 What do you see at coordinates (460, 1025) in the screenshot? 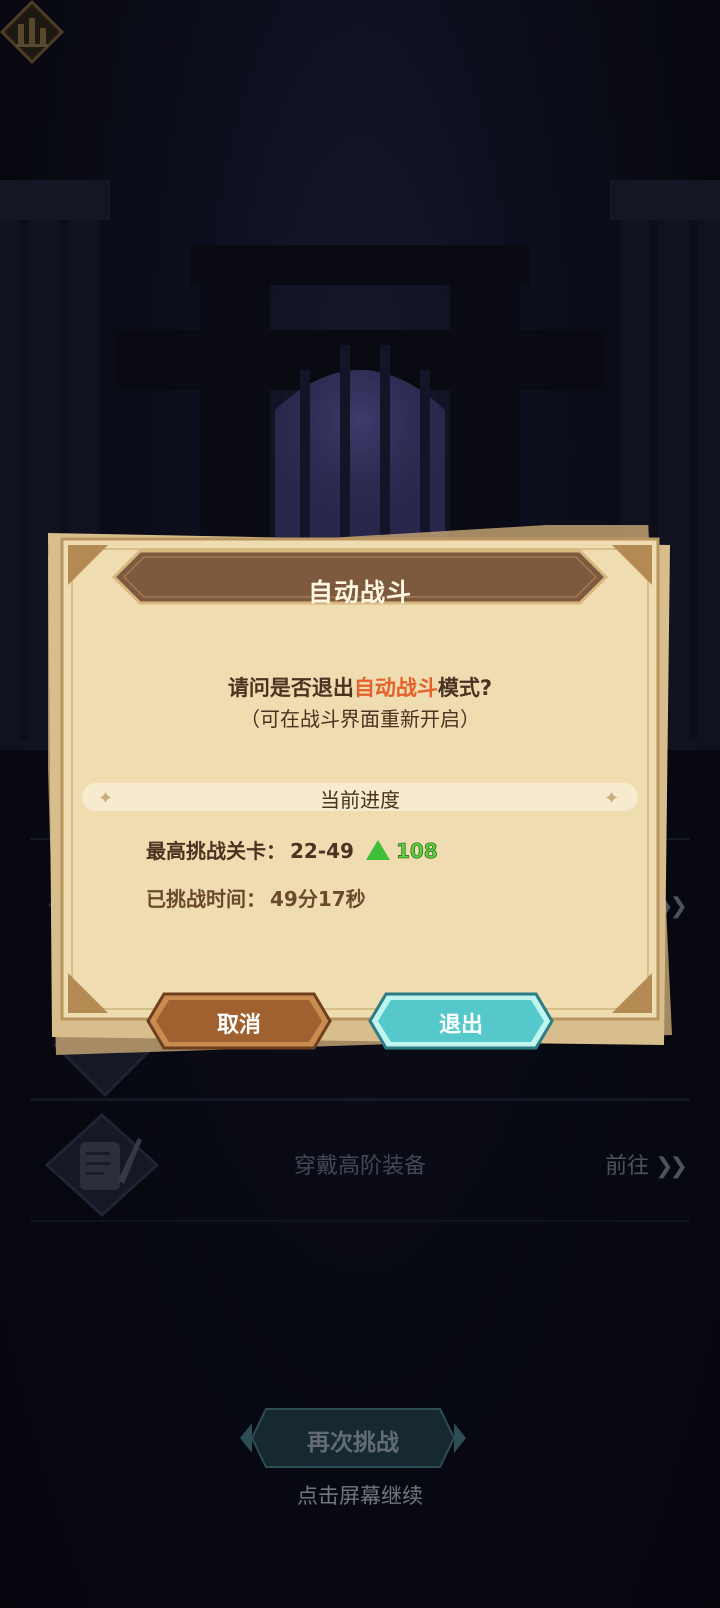
I see `exit-button-label: 退出` at bounding box center [460, 1025].